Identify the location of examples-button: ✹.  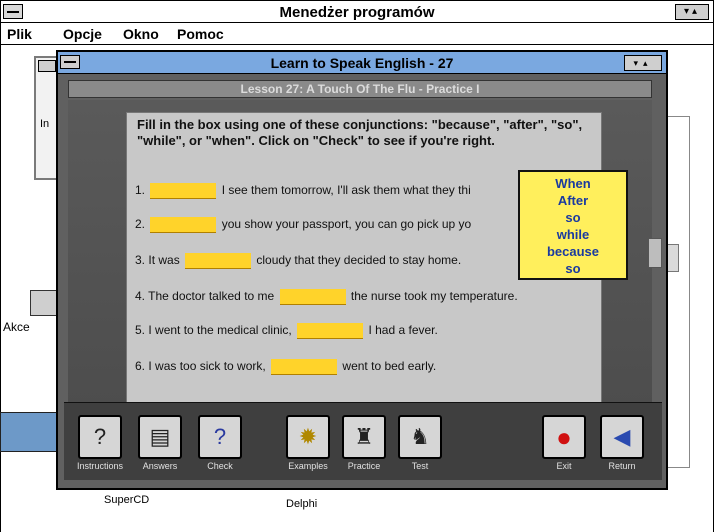
(308, 437).